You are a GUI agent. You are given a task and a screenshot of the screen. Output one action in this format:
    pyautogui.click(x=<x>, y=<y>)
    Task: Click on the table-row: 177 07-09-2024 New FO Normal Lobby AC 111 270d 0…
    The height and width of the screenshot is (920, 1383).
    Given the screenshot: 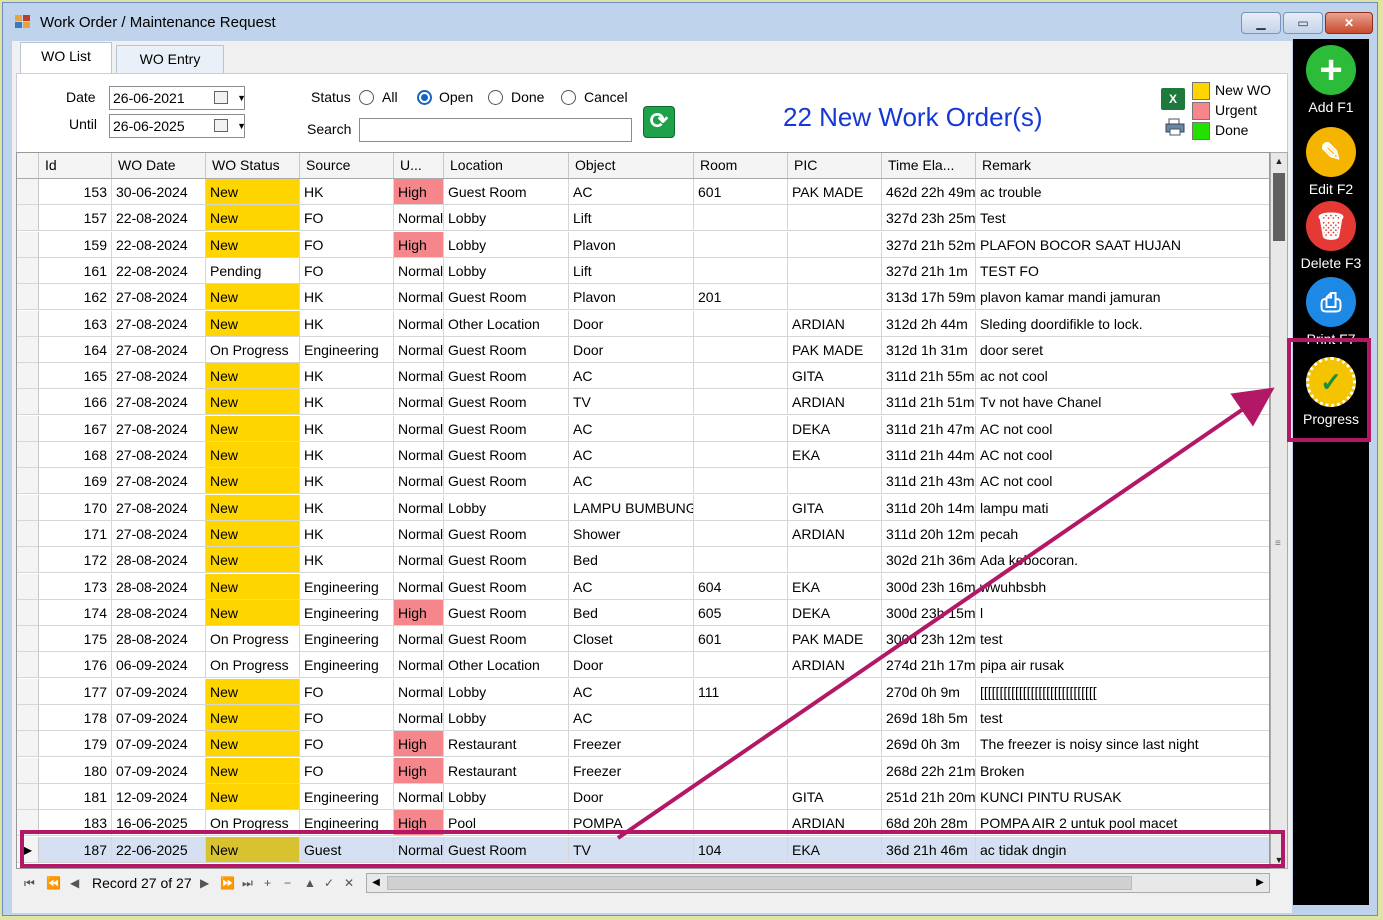 What is the action you would take?
    pyautogui.click(x=643, y=691)
    